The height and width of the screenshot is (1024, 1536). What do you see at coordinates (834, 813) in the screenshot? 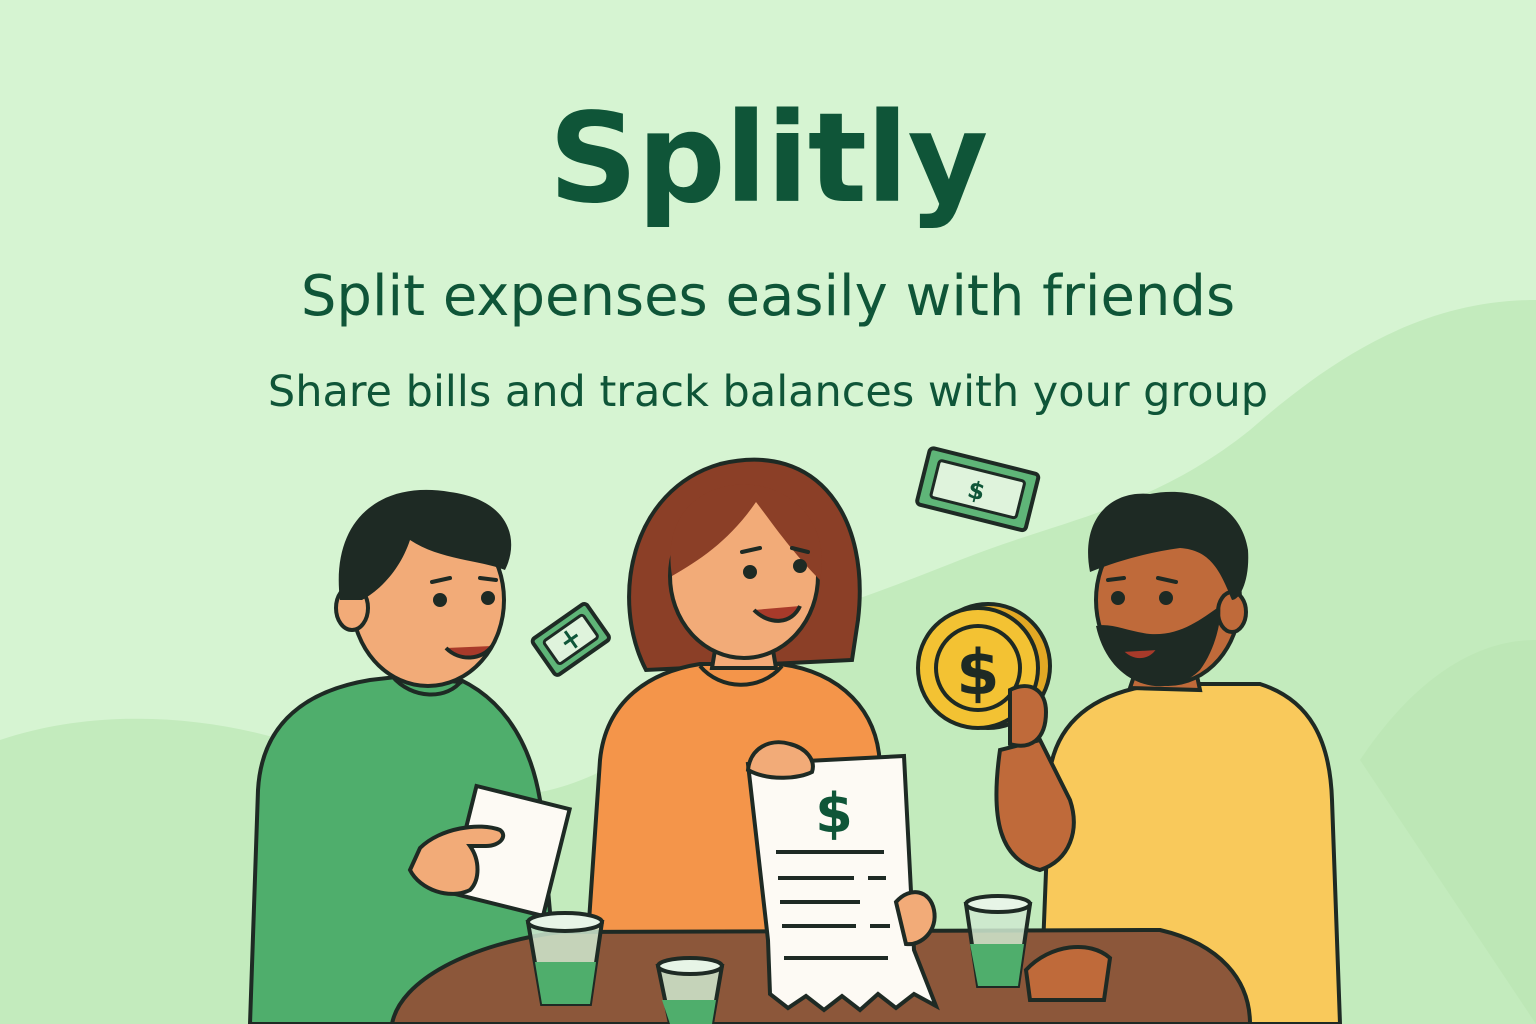
I see `receipt-dollar-symbol: $` at bounding box center [834, 813].